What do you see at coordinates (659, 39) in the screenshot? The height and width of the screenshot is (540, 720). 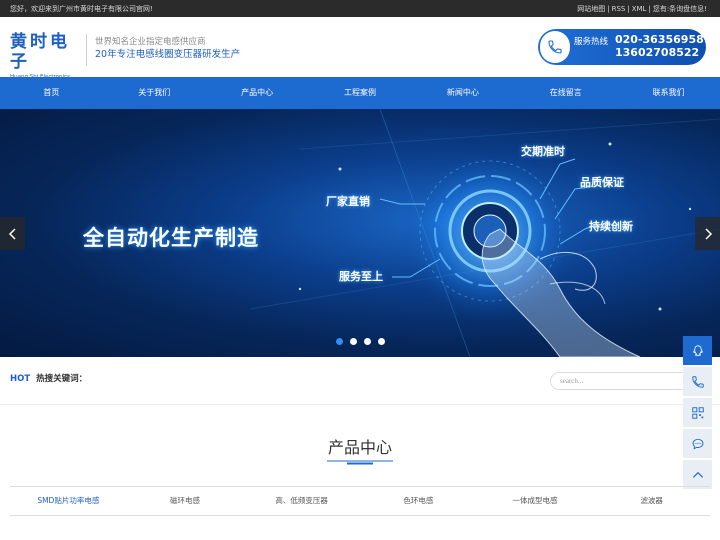 I see `hotline-number-1: 020-36356958` at bounding box center [659, 39].